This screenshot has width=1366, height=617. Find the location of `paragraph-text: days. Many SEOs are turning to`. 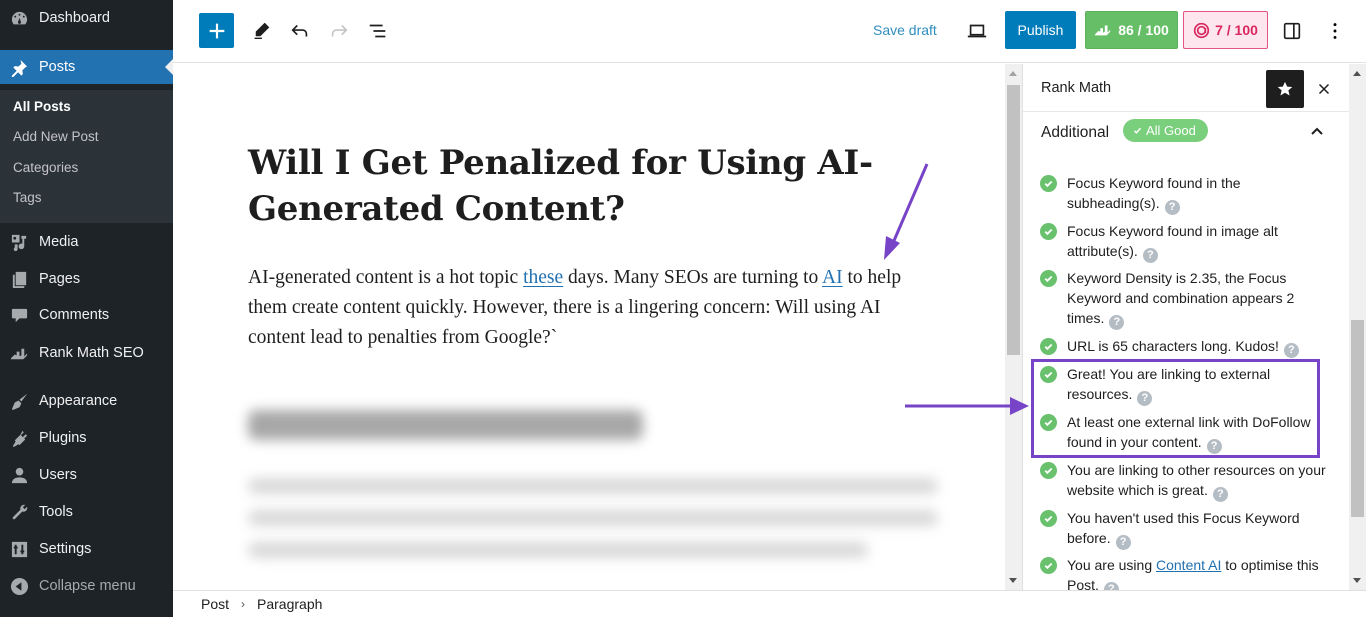

paragraph-text: days. Many SEOs are turning to is located at coordinates (693, 277).